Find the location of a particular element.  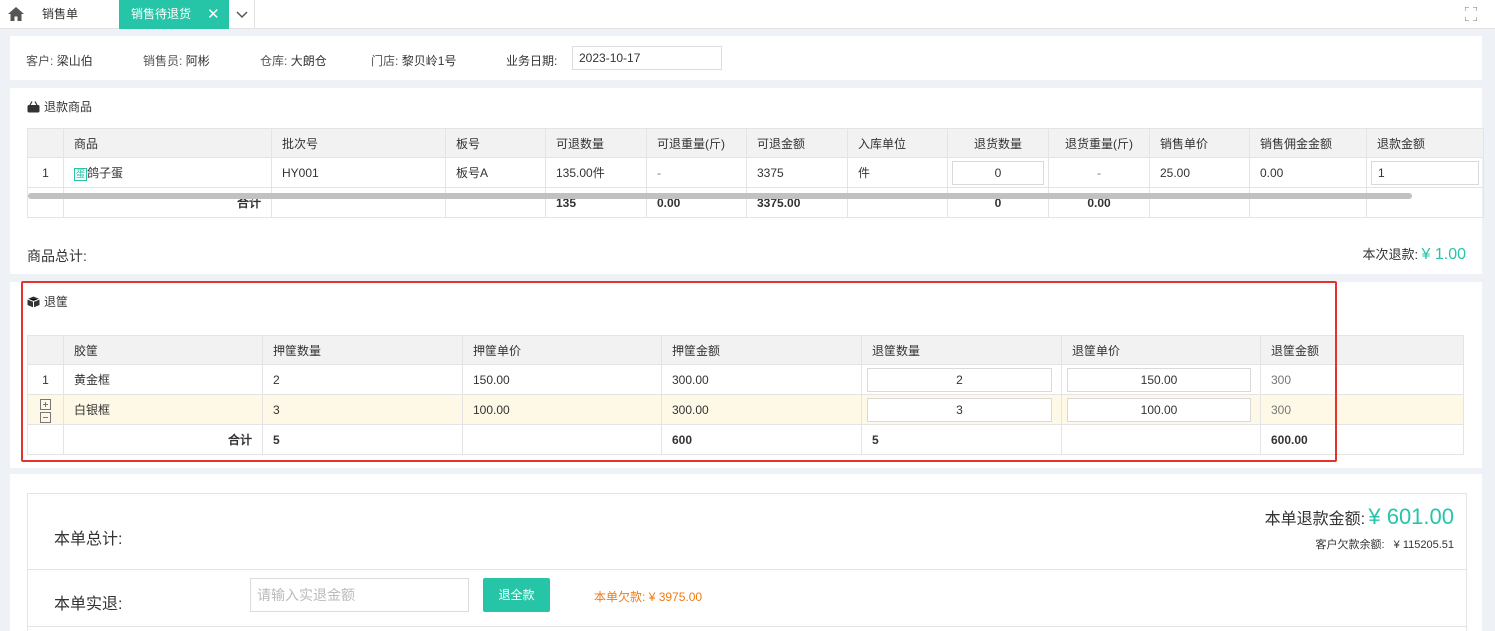

store-field: 门店: 黎贝岭1号 is located at coordinates (413, 60).